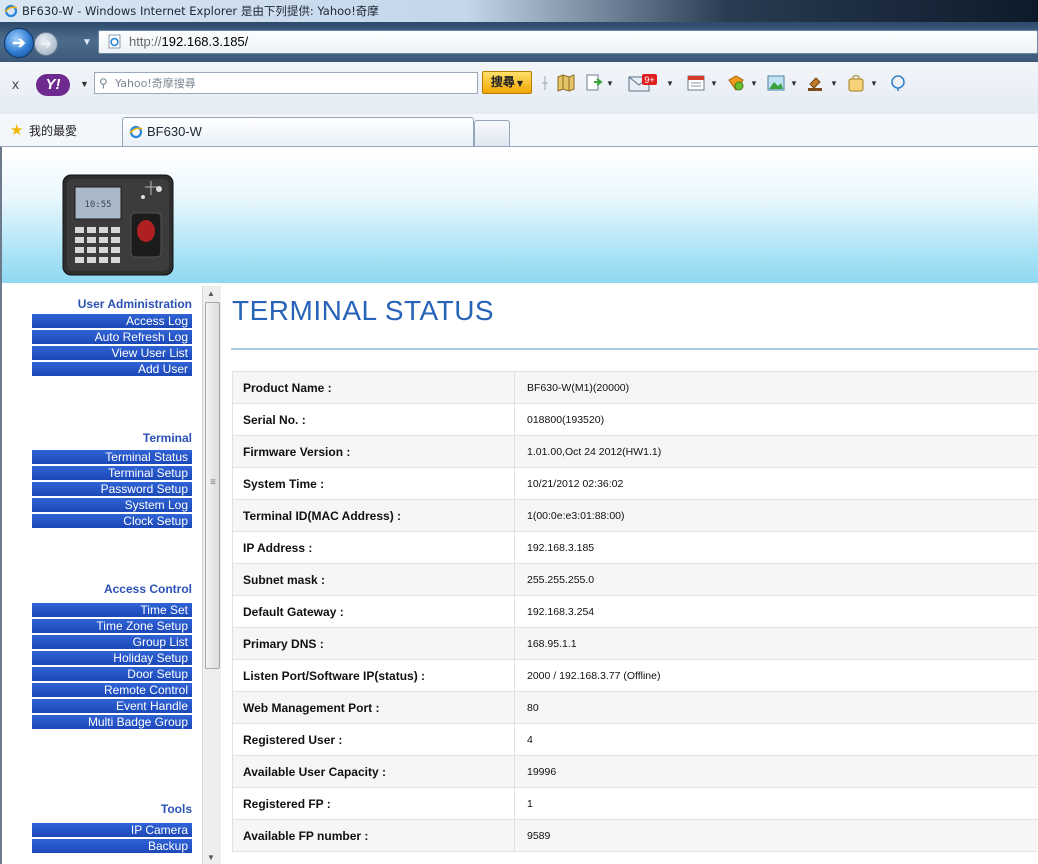 The image size is (1038, 864). Describe the element at coordinates (211, 857) in the screenshot. I see `scroll-down-icon: ▼` at that location.